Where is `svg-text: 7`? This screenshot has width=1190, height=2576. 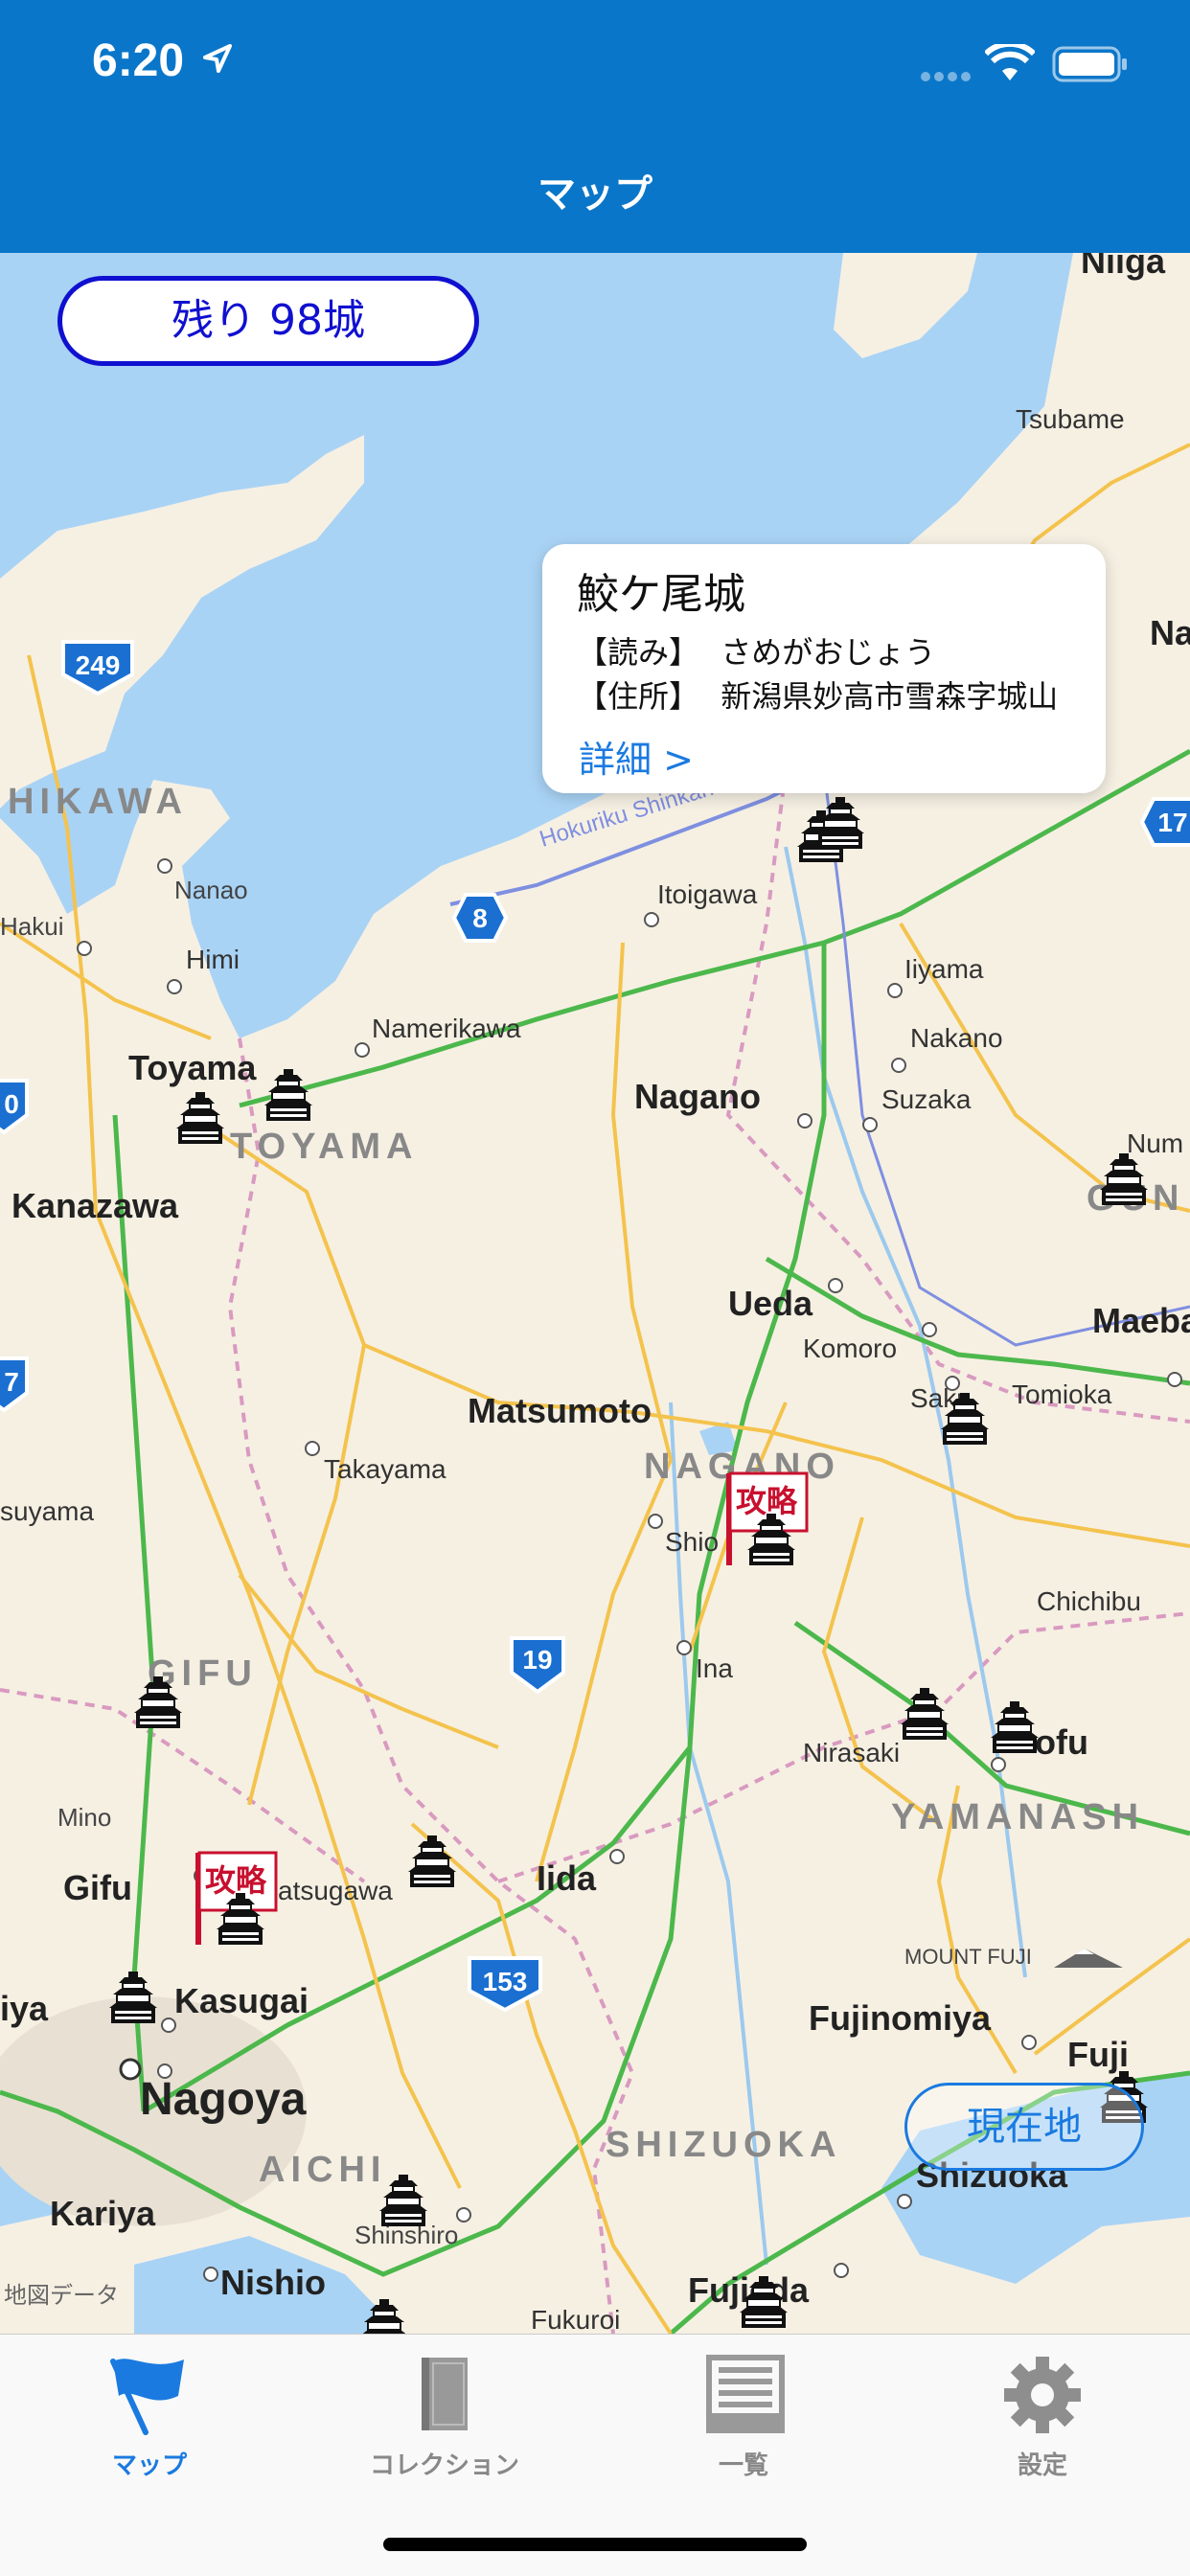
svg-text: 7 is located at coordinates (11, 1382).